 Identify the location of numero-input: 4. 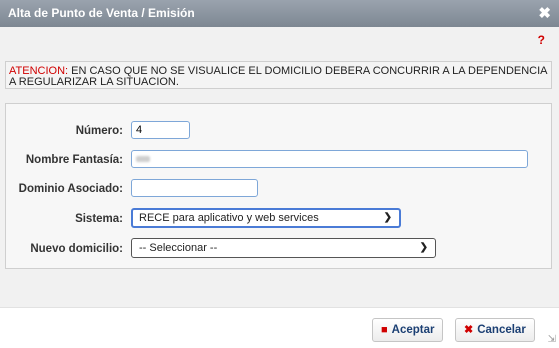
(160, 130).